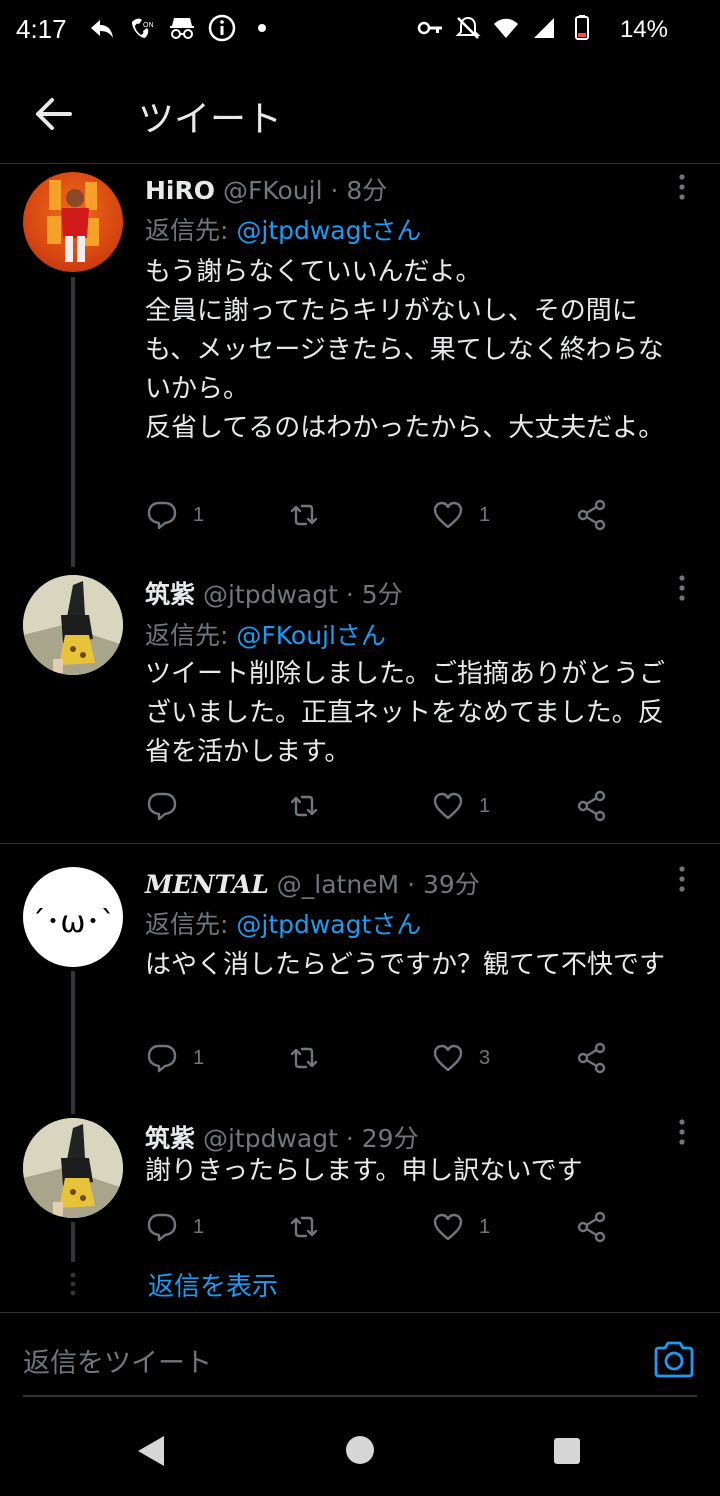 Image resolution: width=720 pixels, height=1496 pixels. I want to click on camera-icon, so click(674, 1359).